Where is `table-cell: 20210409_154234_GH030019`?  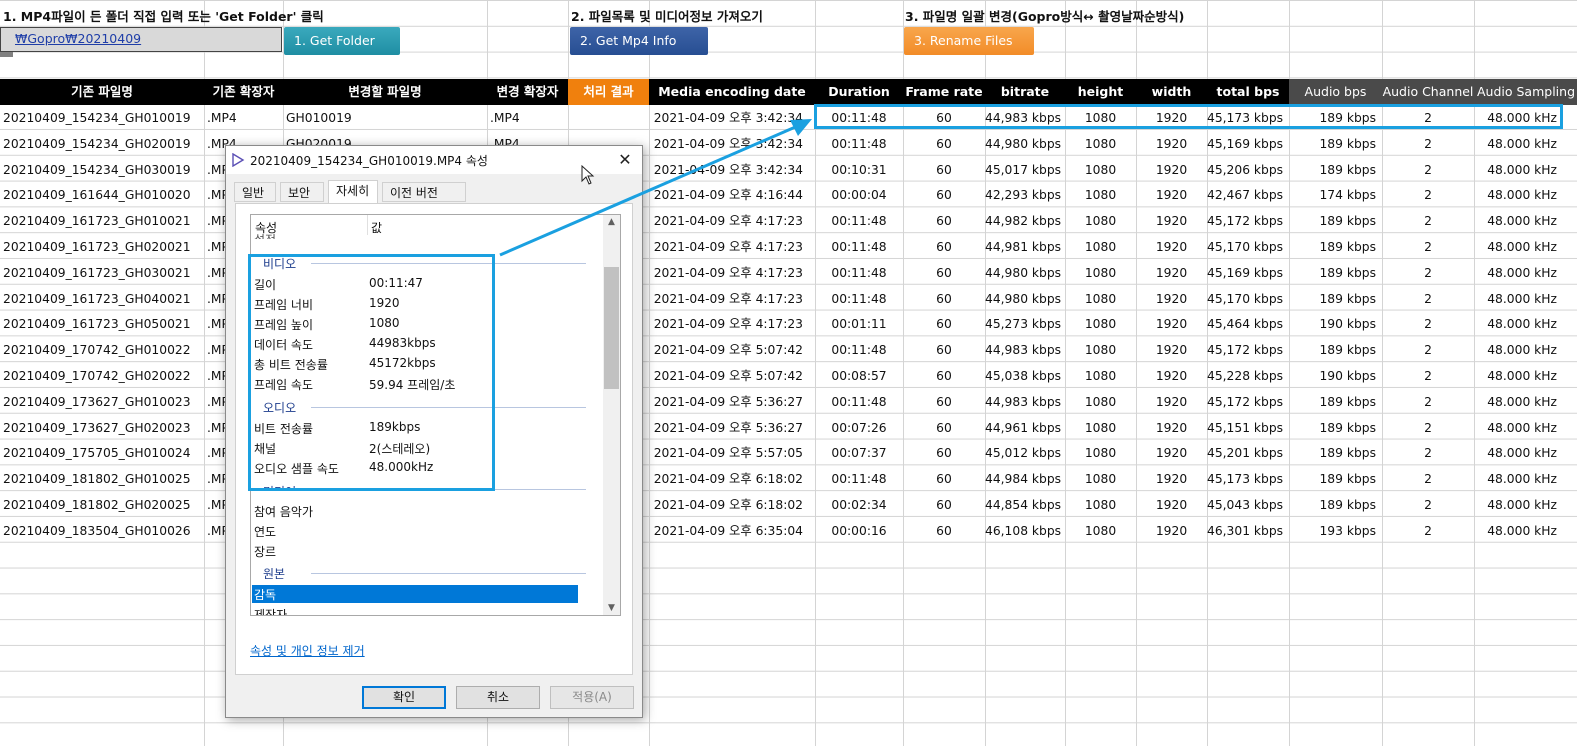 table-cell: 20210409_154234_GH030019 is located at coordinates (102, 170).